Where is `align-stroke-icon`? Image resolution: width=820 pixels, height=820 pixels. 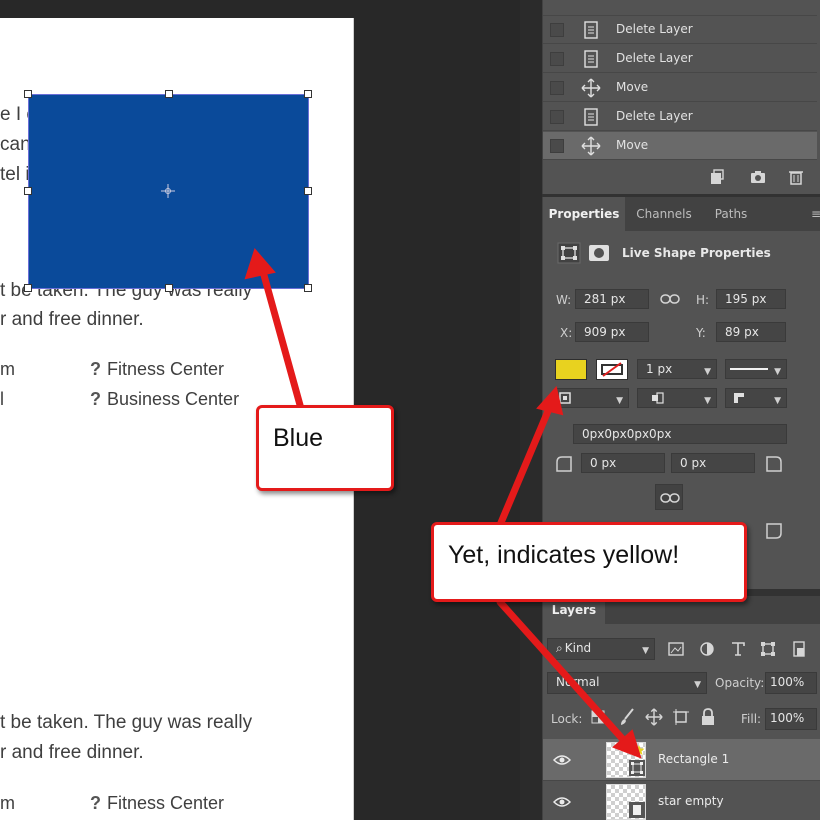
align-stroke-icon is located at coordinates (565, 398).